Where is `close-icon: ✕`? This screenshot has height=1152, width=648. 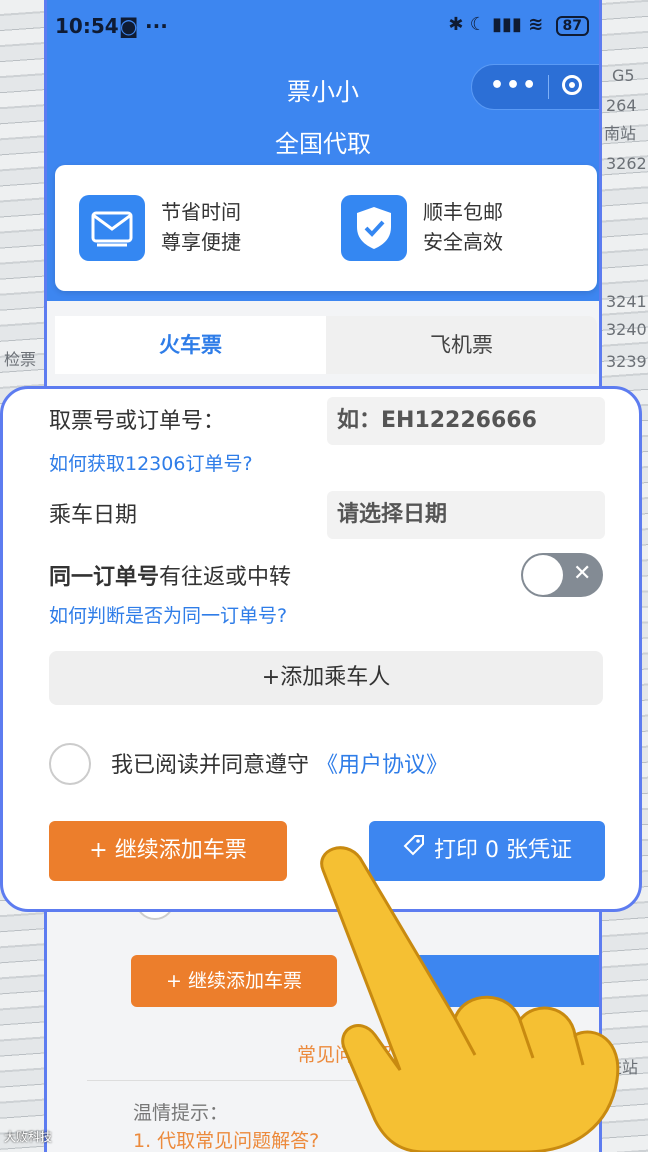 close-icon: ✕ is located at coordinates (582, 573).